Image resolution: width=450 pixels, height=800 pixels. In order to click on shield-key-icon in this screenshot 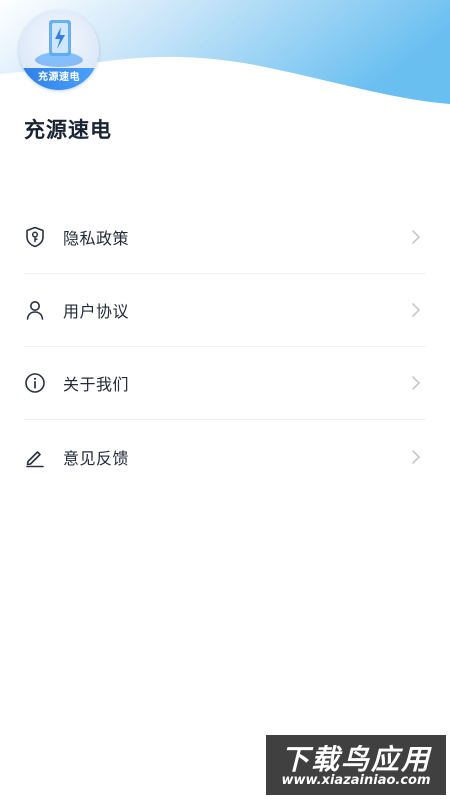, I will do `click(35, 237)`.